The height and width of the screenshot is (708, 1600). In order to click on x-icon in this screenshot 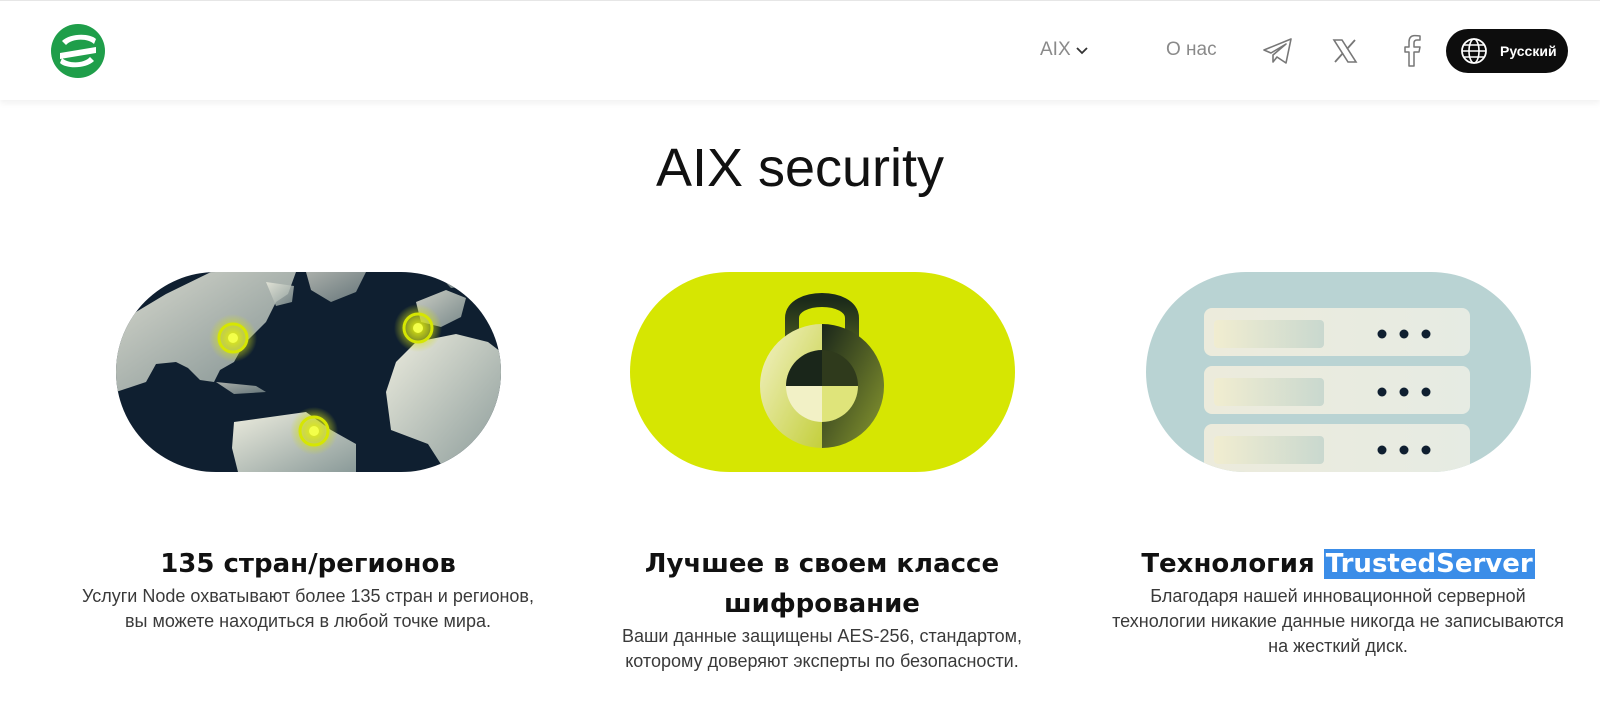, I will do `click(1345, 51)`.